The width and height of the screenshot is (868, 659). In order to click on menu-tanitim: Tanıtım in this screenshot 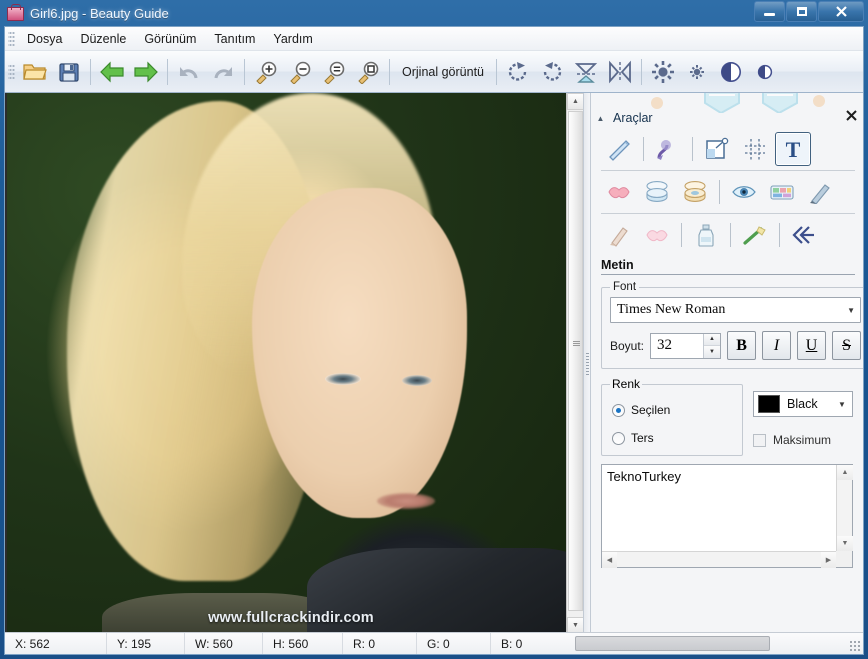, I will do `click(234, 39)`.